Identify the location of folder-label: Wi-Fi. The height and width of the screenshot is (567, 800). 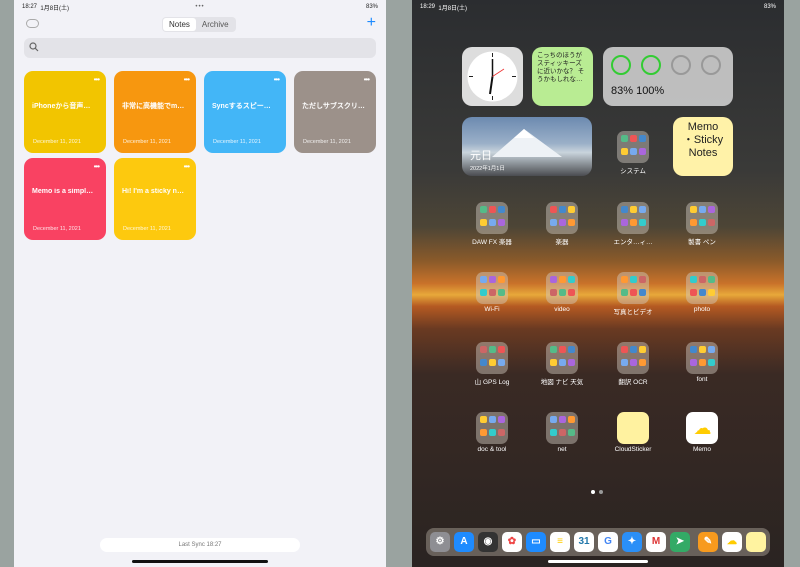
(492, 309).